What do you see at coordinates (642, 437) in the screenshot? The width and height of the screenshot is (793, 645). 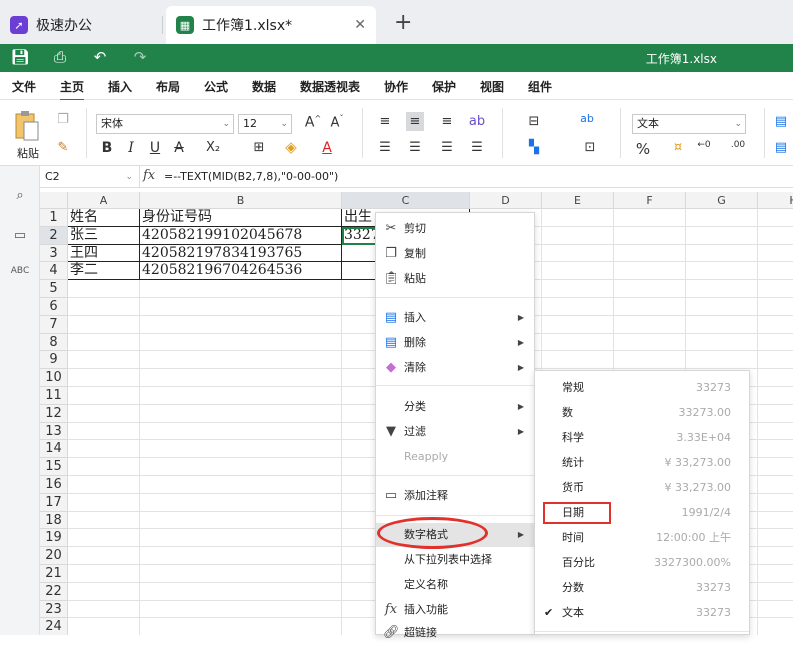 I see `format-scientific: 科学 3.33E+04` at bounding box center [642, 437].